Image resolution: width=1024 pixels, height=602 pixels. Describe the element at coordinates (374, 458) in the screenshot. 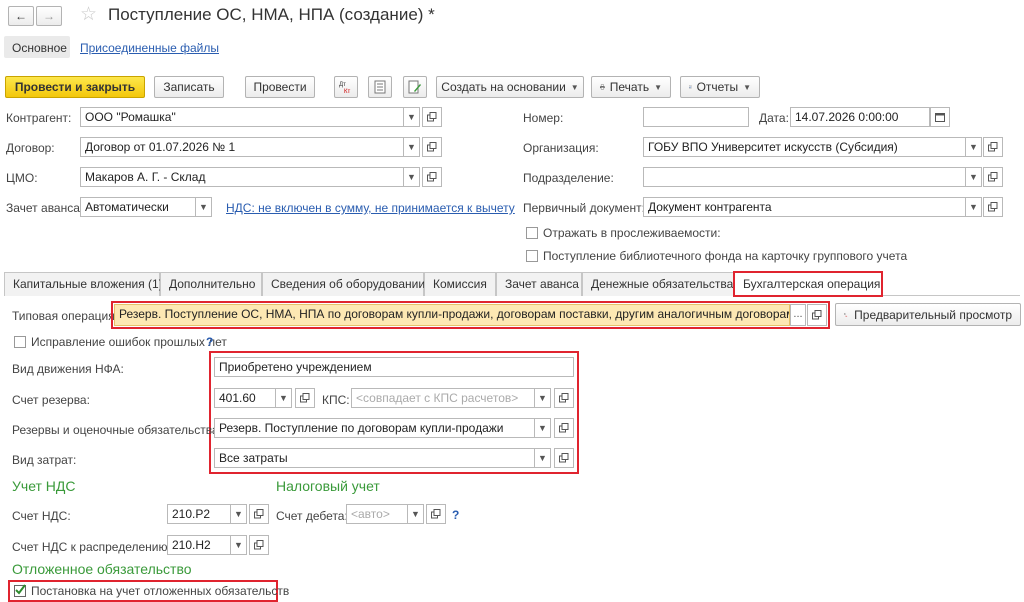

I see `cost-type-field: Все затраты` at that location.